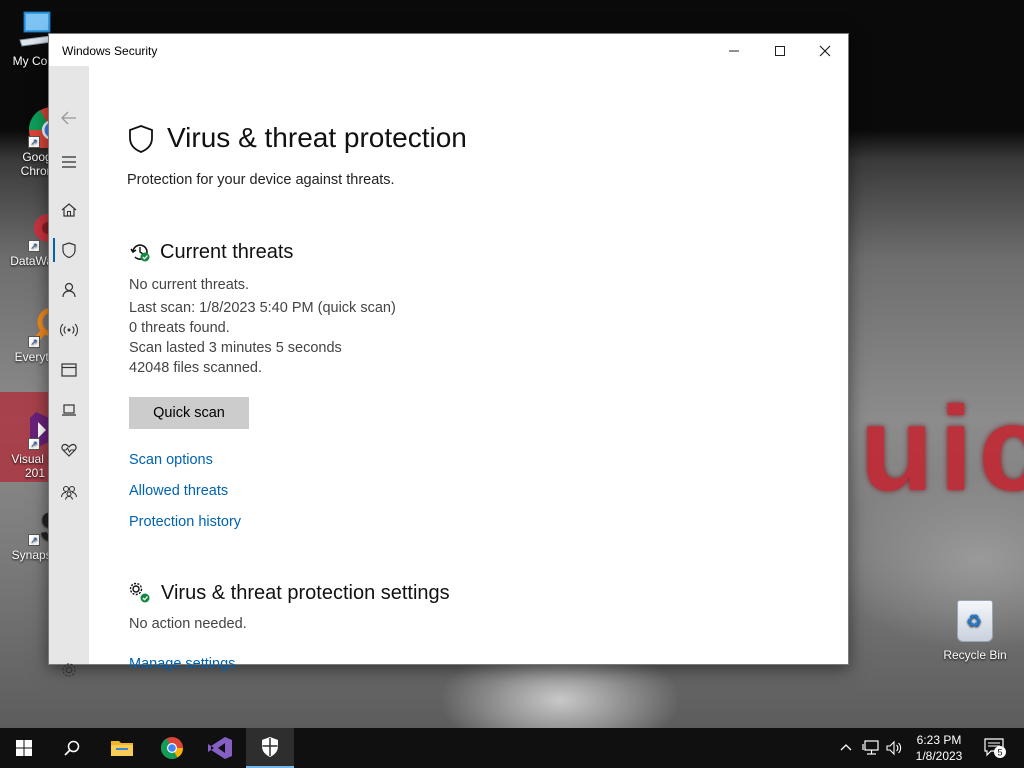 This screenshot has width=1024, height=768. I want to click on firewall-icon, so click(69, 330).